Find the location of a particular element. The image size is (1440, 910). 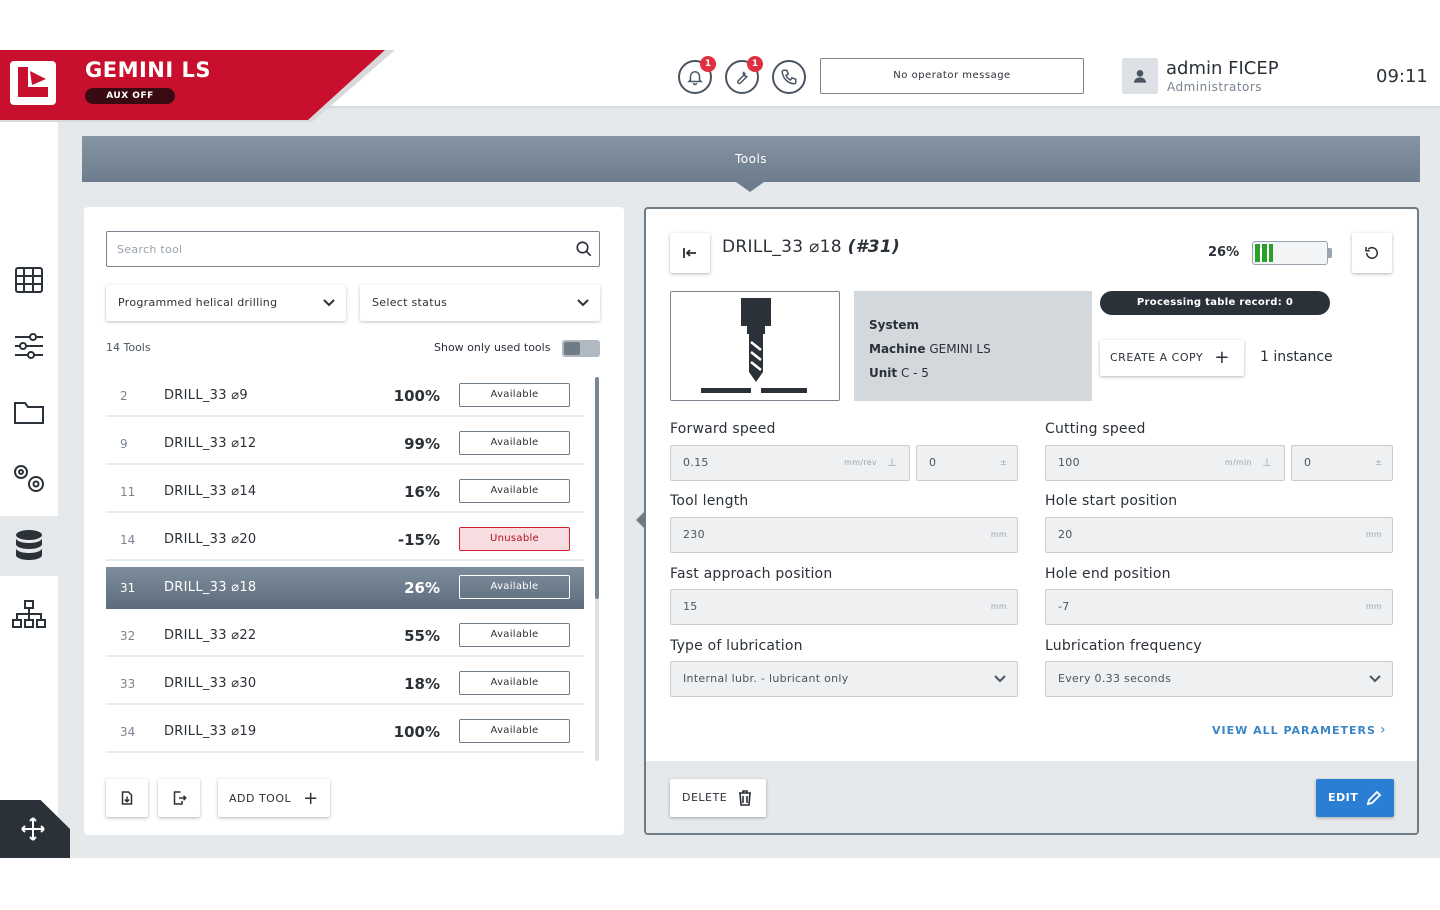

database-icon is located at coordinates (29, 545).